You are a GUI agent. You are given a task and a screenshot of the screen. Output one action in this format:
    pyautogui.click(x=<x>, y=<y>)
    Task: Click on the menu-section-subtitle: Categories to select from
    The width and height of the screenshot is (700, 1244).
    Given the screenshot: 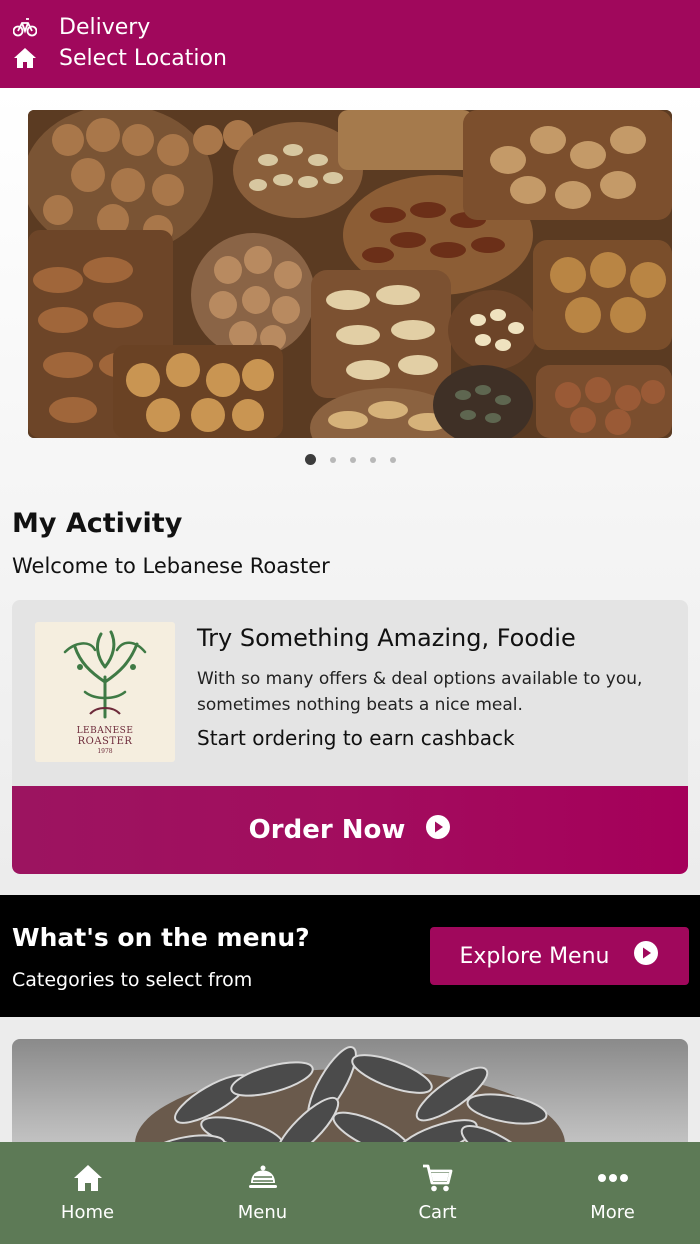 What is the action you would take?
    pyautogui.click(x=132, y=980)
    